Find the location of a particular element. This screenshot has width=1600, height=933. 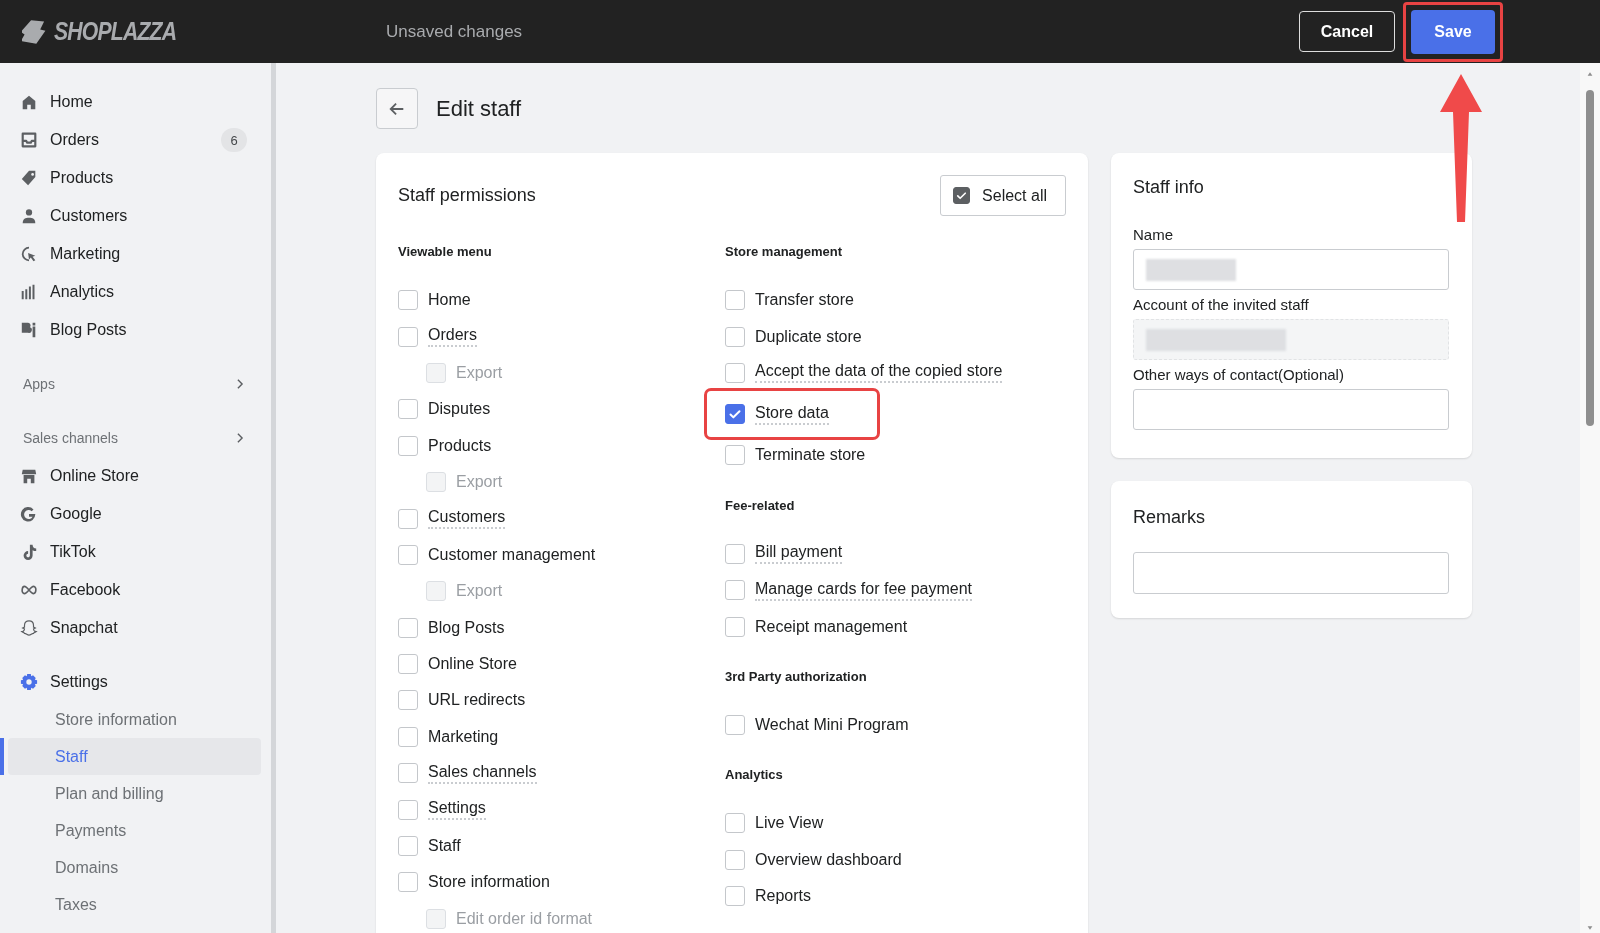

checkbox-label: Transfer store is located at coordinates (804, 300).